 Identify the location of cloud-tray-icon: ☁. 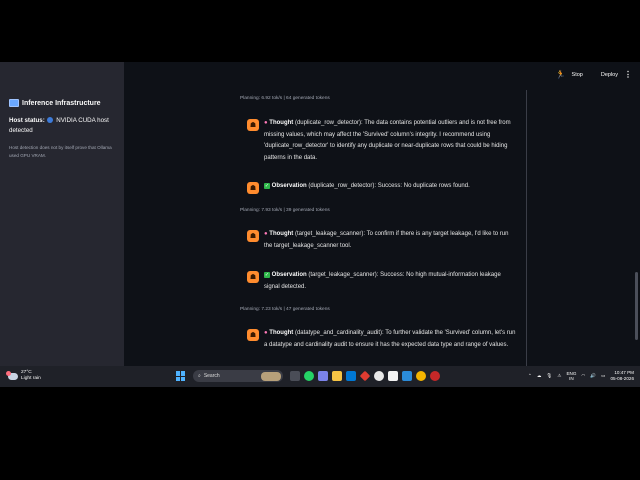
(539, 376).